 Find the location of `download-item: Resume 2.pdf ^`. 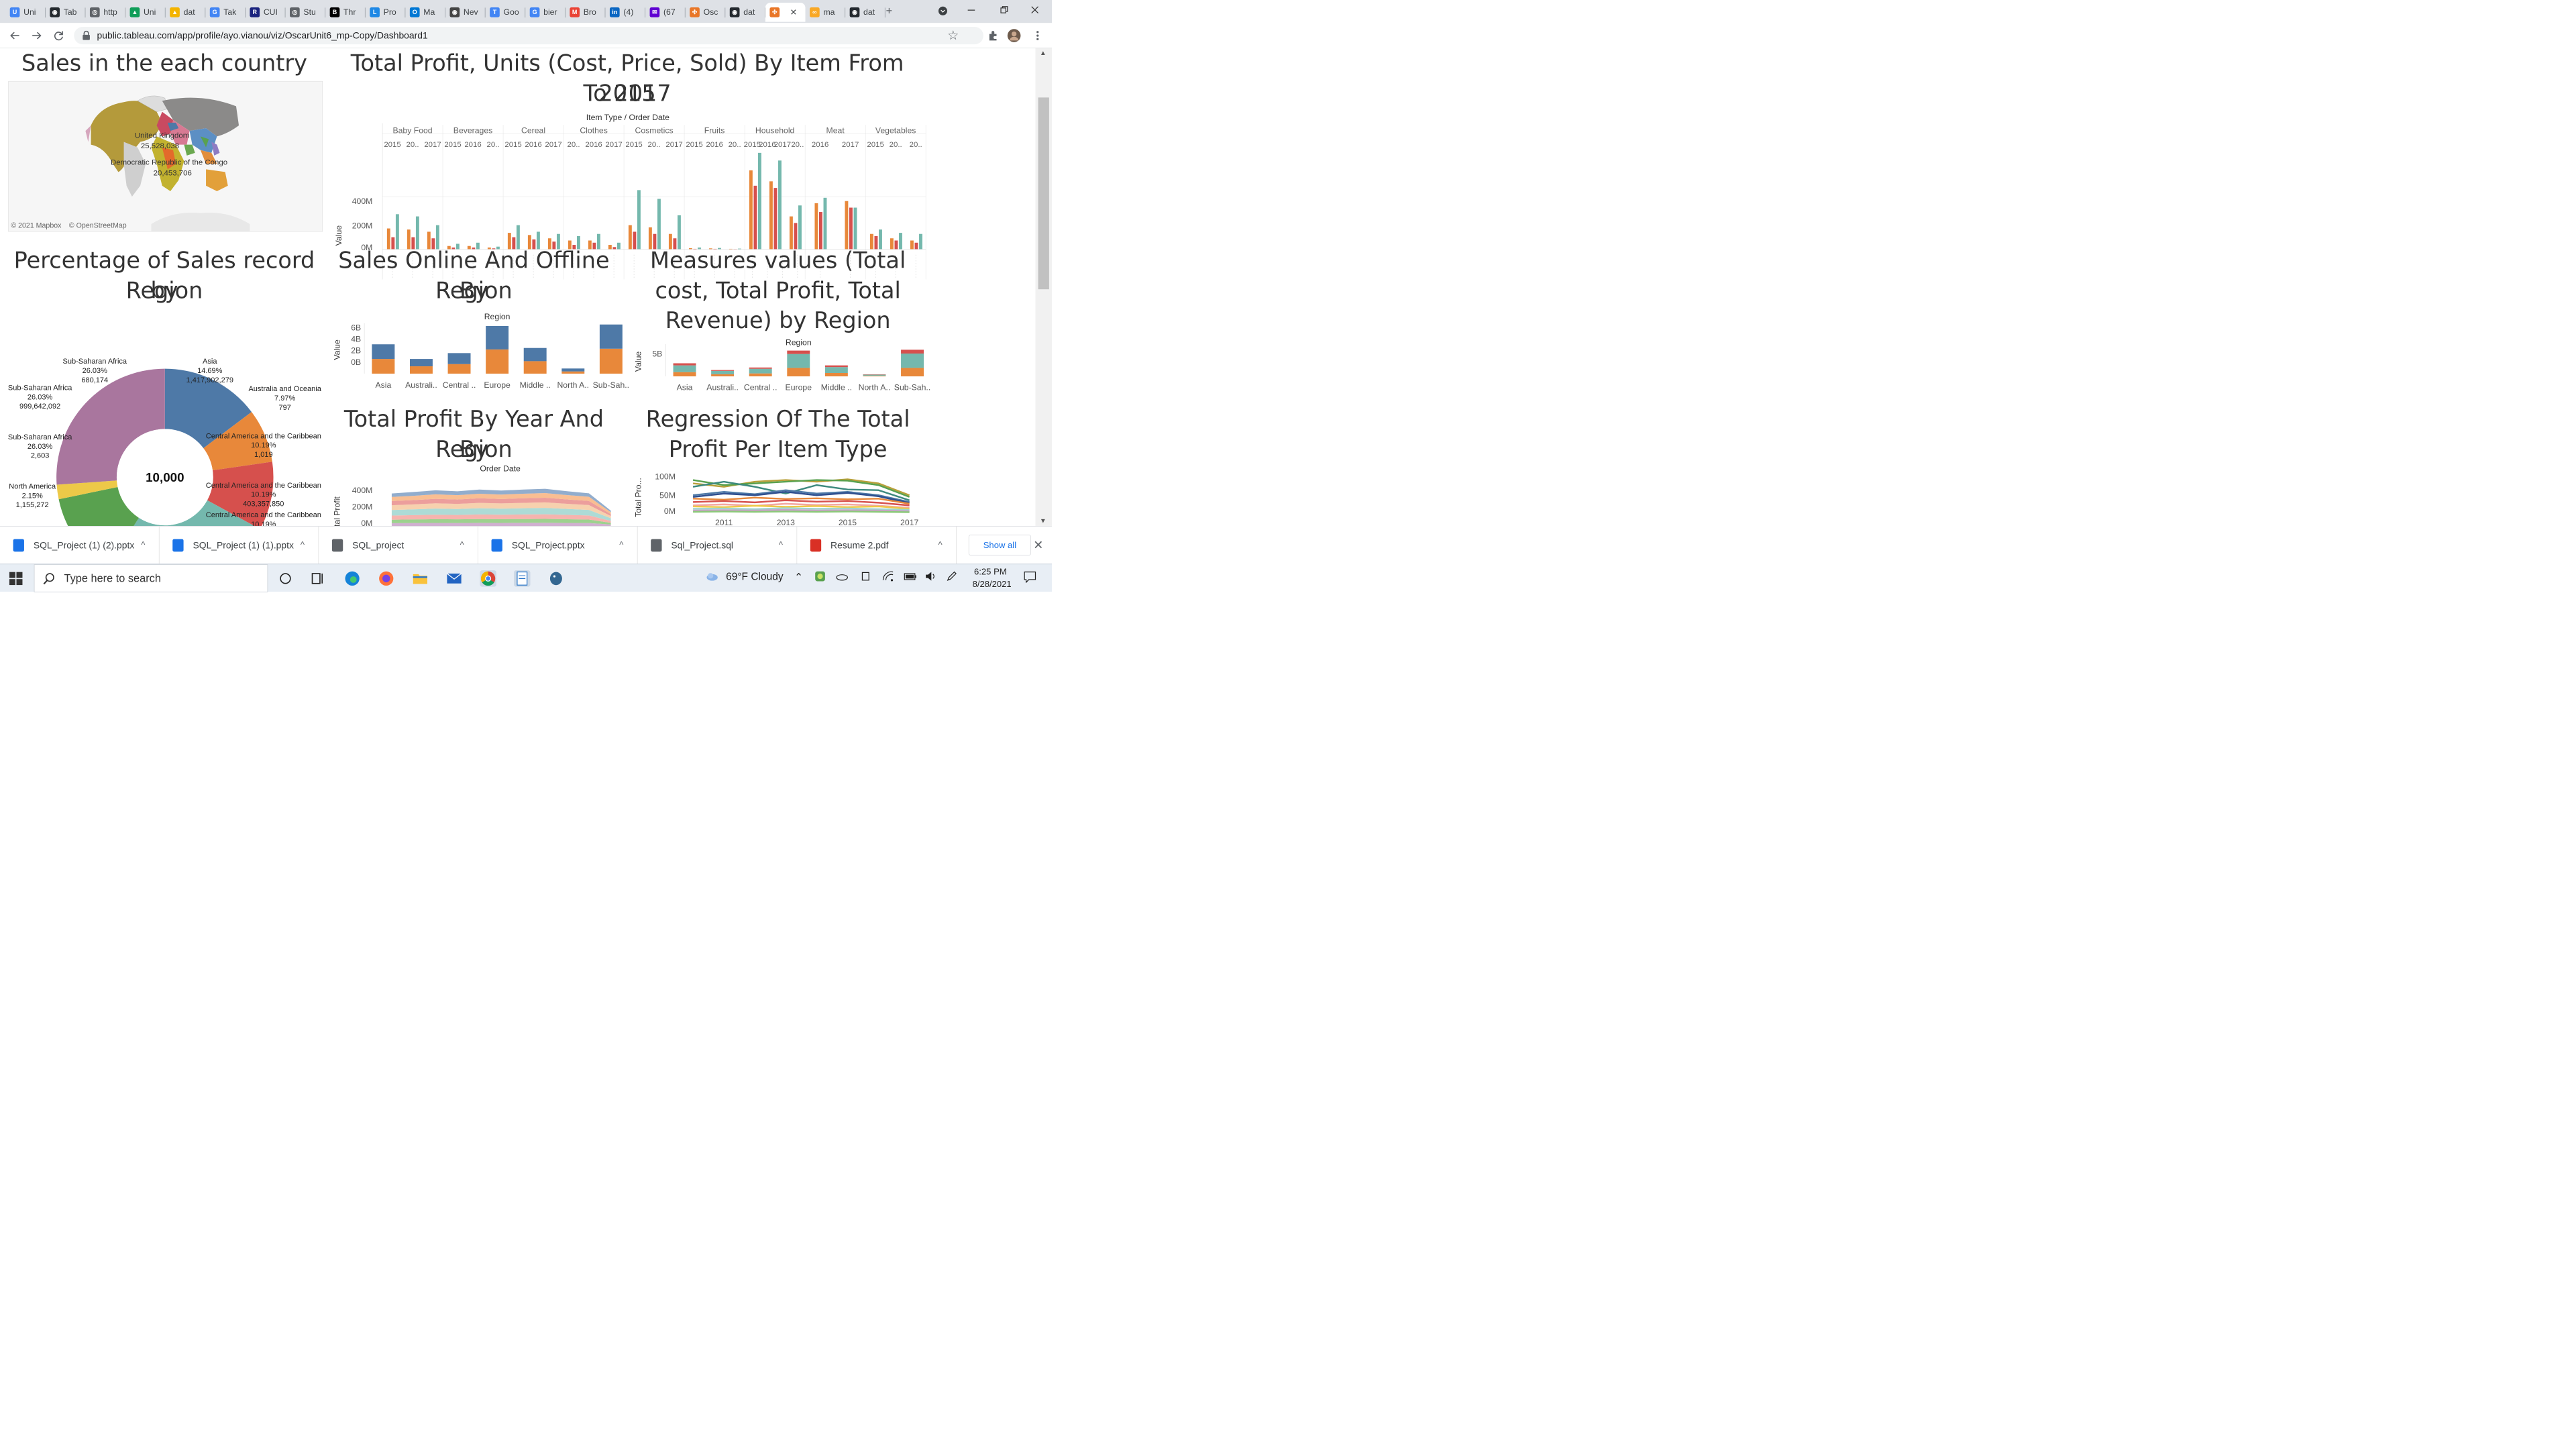

download-item: Resume 2.pdf ^ is located at coordinates (877, 545).